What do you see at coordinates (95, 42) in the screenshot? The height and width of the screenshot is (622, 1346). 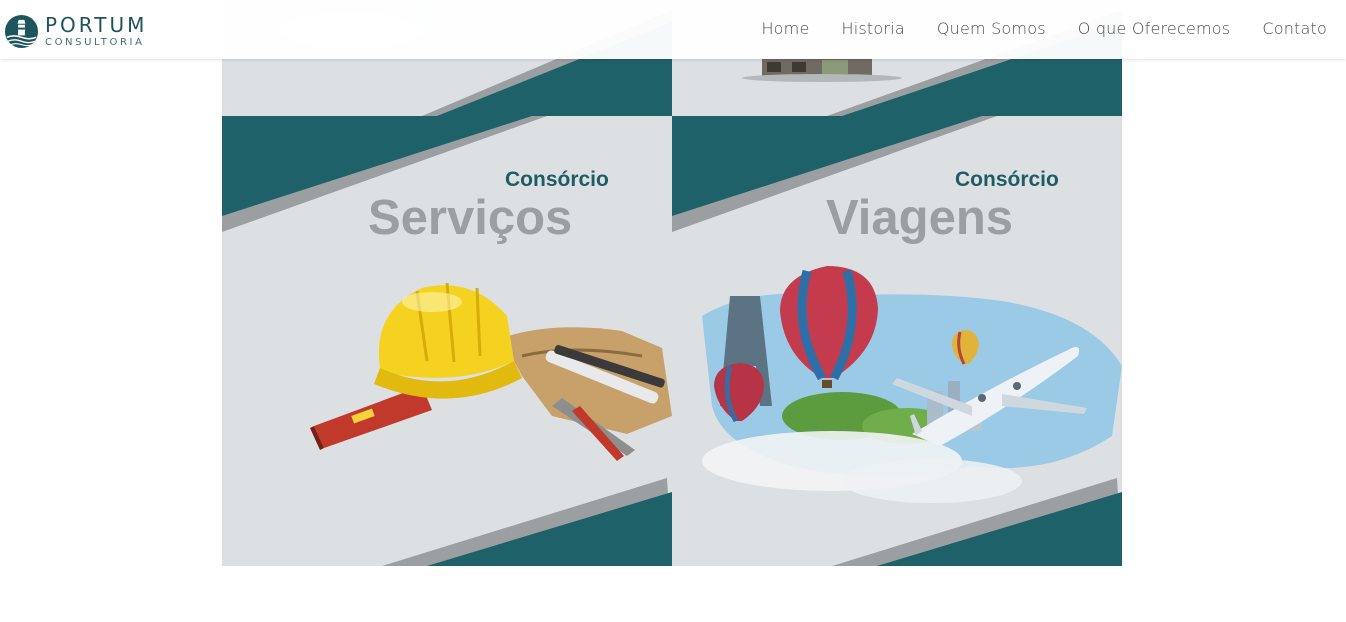 I see `logo-subtitle: CONSULTORIA` at bounding box center [95, 42].